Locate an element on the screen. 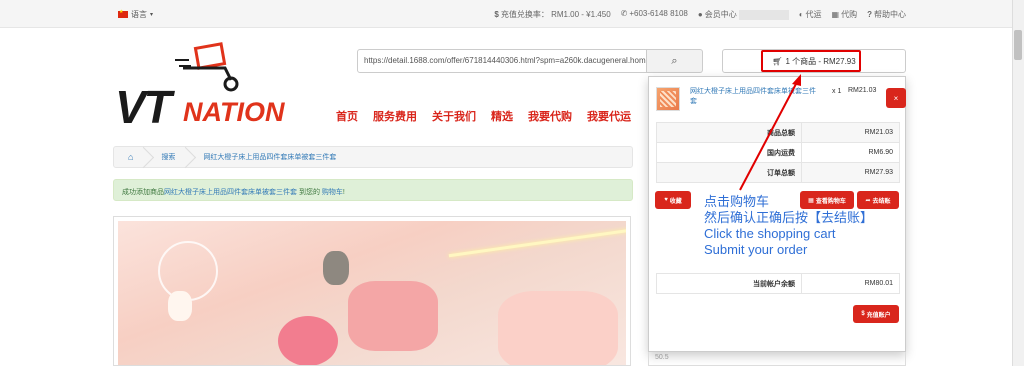  annotation-line-1: 点击购物车 is located at coordinates (737, 201).